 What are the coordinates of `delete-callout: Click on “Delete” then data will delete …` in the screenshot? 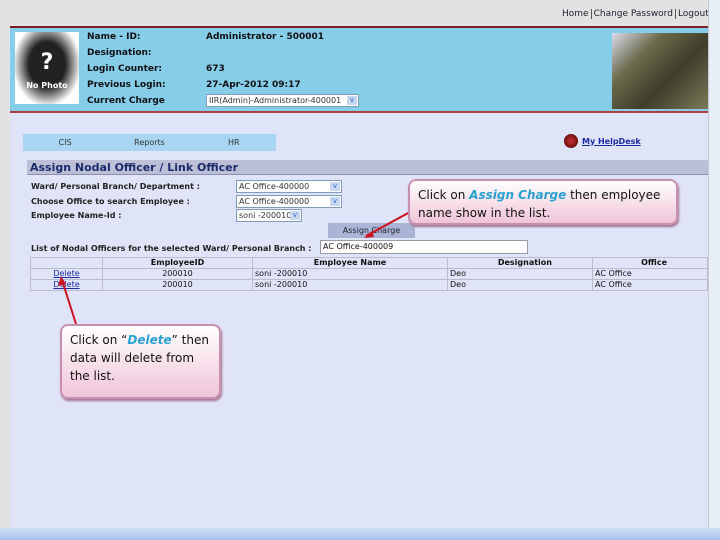 It's located at (140, 361).